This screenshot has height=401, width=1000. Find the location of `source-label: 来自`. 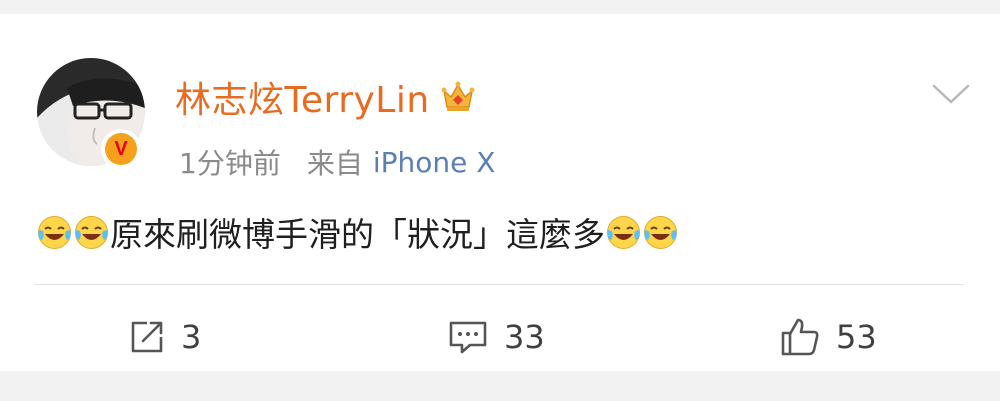

source-label: 来自 is located at coordinates (334, 163).